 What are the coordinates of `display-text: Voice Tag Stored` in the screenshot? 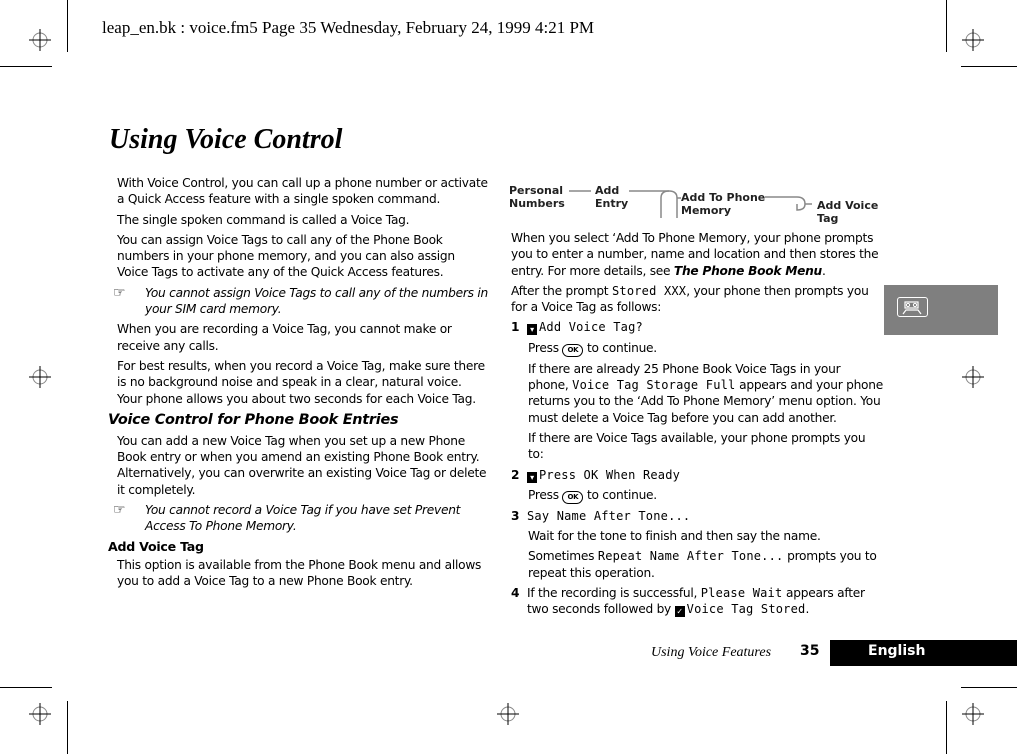 It's located at (746, 609).